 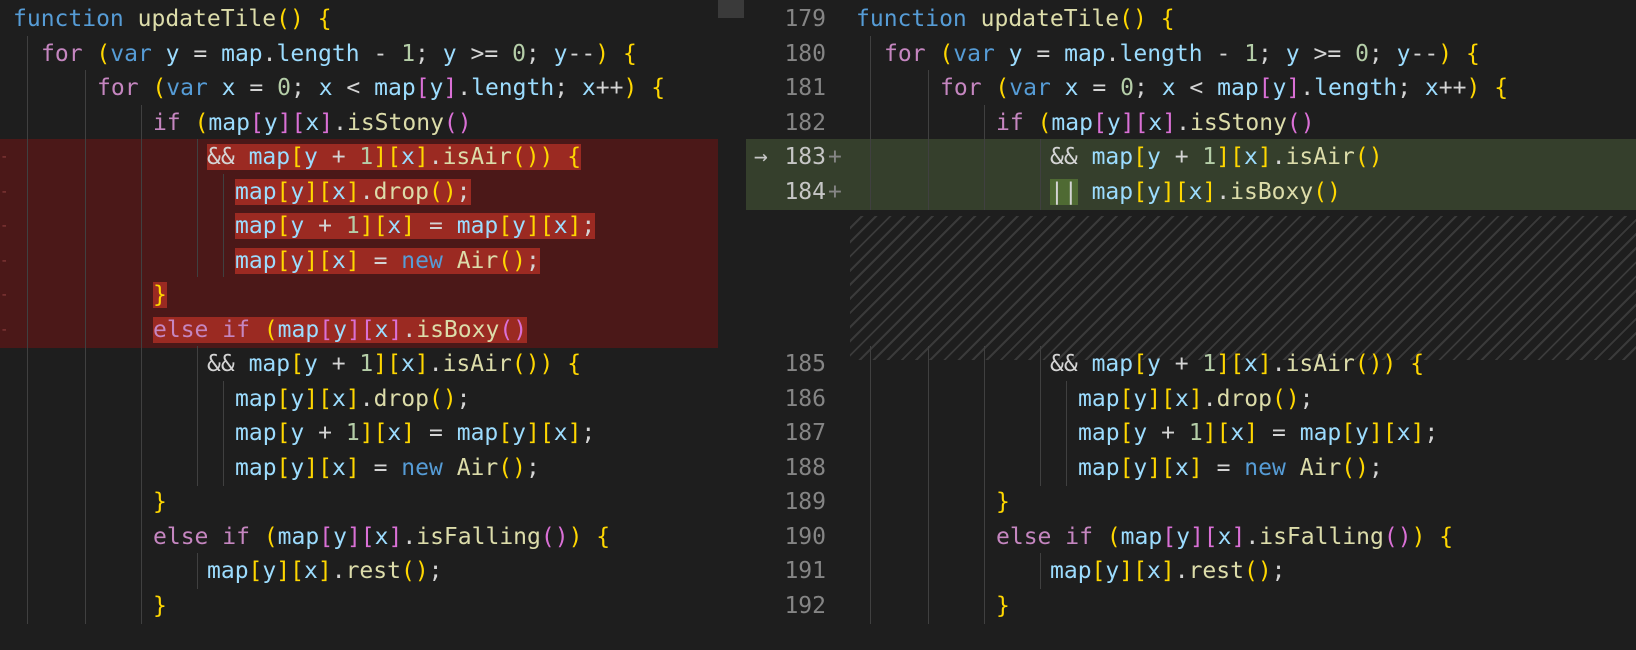 What do you see at coordinates (1191, 122) in the screenshot?
I see `normal-code-line: 182 if (map[y][x].isStony()` at bounding box center [1191, 122].